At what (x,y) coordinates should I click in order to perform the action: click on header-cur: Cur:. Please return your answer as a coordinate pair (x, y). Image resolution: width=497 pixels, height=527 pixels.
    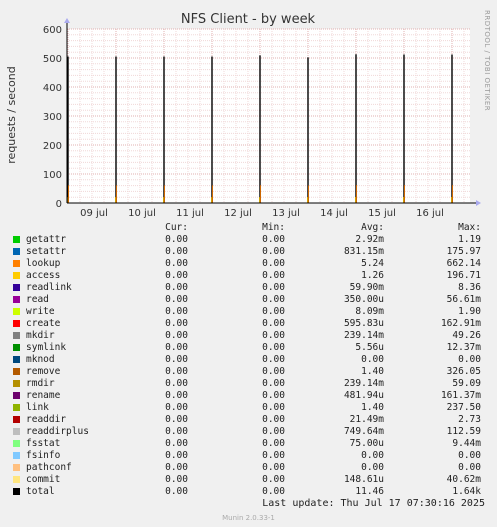
    Looking at the image, I should click on (176, 227).